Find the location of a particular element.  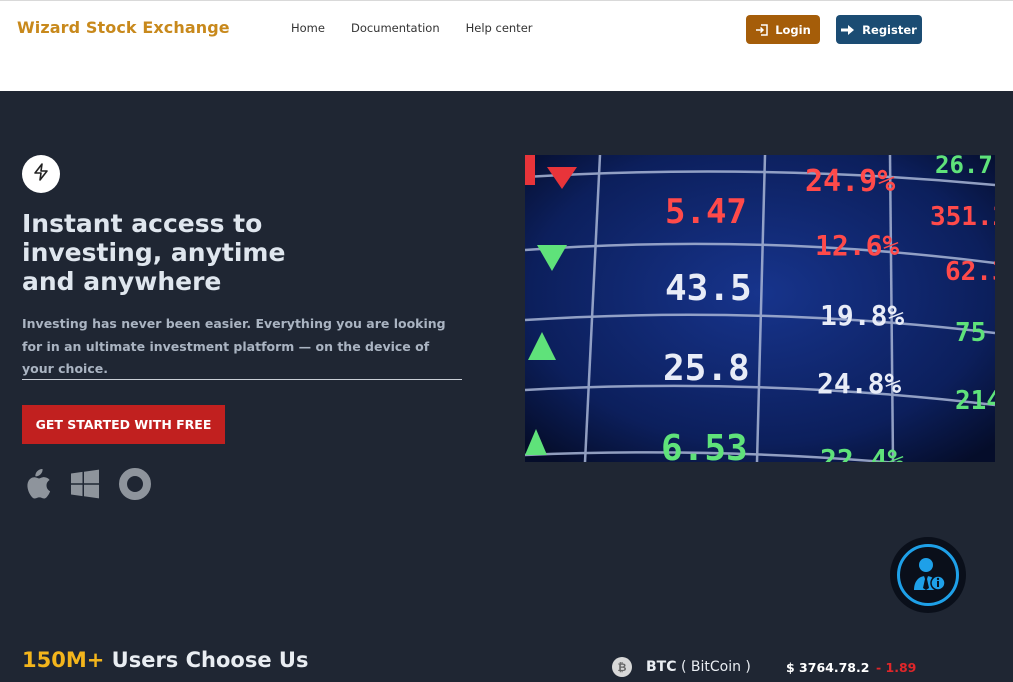

get-started-button: GET STARTED WITH FREE is located at coordinates (123, 424).